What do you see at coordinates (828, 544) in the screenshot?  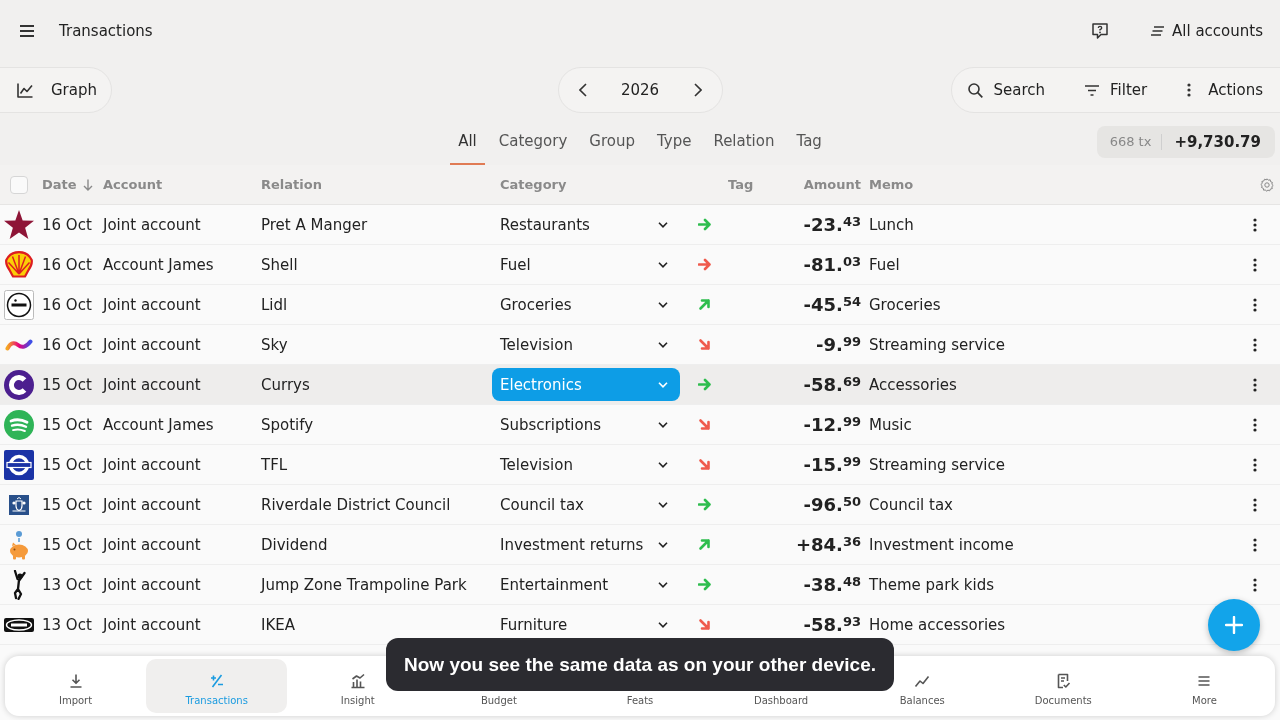 I see `amount-value: +84.$^{36}$` at bounding box center [828, 544].